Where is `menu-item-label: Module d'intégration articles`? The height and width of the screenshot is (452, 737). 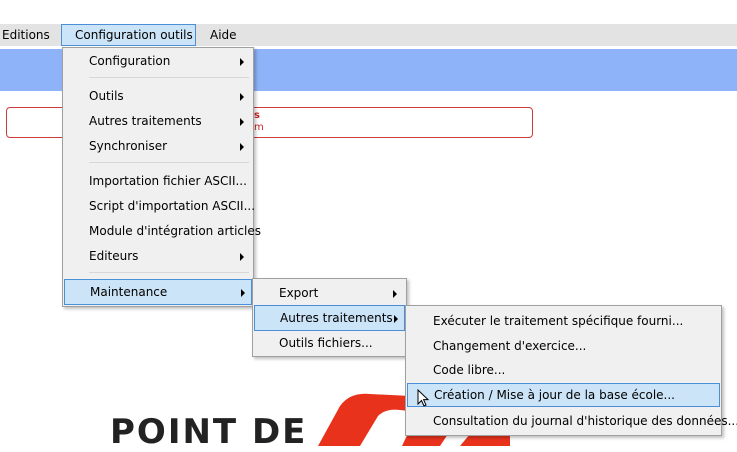
menu-item-label: Module d'intégration articles is located at coordinates (175, 231).